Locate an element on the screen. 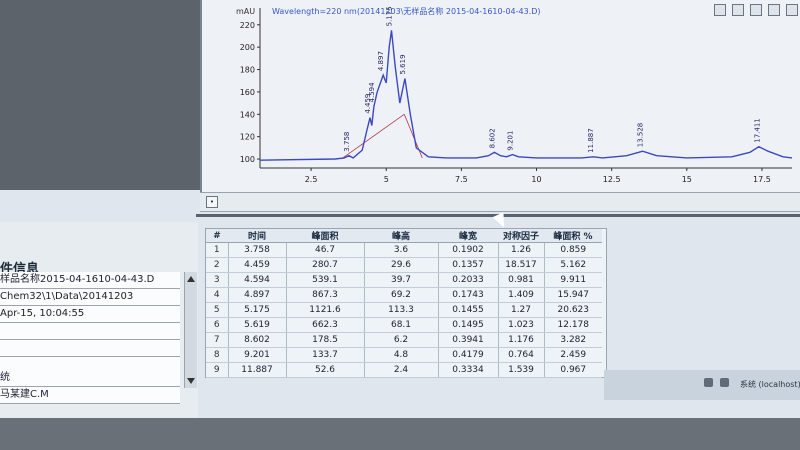  host-label: 系统 (localhost) is located at coordinates (770, 384).